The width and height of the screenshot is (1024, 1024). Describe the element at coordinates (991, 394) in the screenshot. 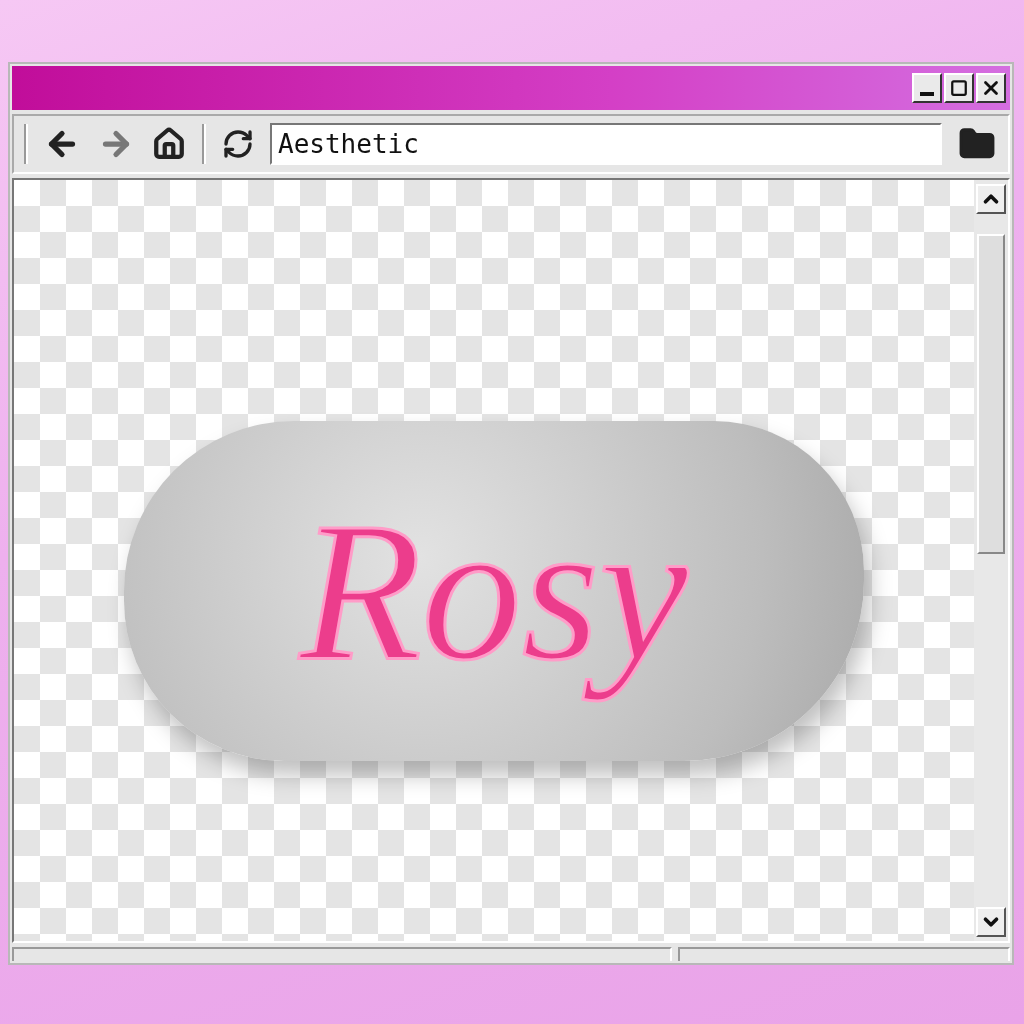

I see `scroll-thumb` at that location.